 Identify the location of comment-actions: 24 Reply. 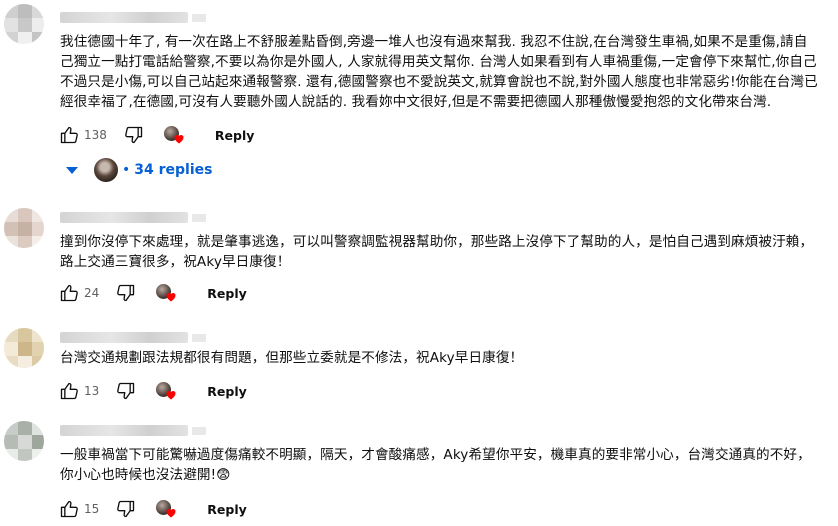
(155, 293).